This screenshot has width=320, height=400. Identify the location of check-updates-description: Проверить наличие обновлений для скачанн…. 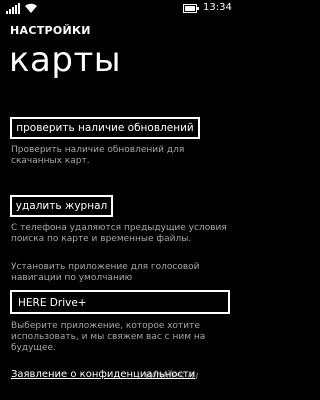
(98, 155).